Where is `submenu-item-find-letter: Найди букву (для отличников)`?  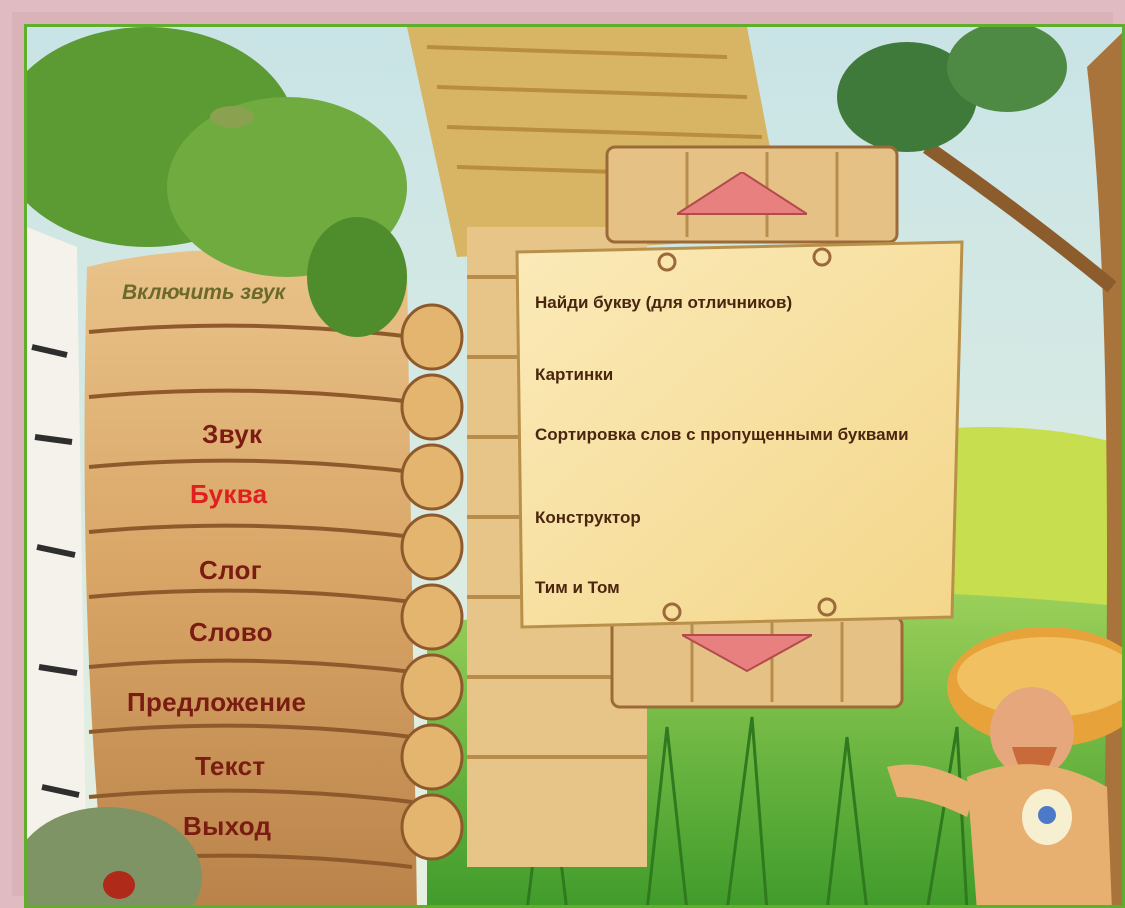 submenu-item-find-letter: Найди букву (для отличников) is located at coordinates (740, 303).